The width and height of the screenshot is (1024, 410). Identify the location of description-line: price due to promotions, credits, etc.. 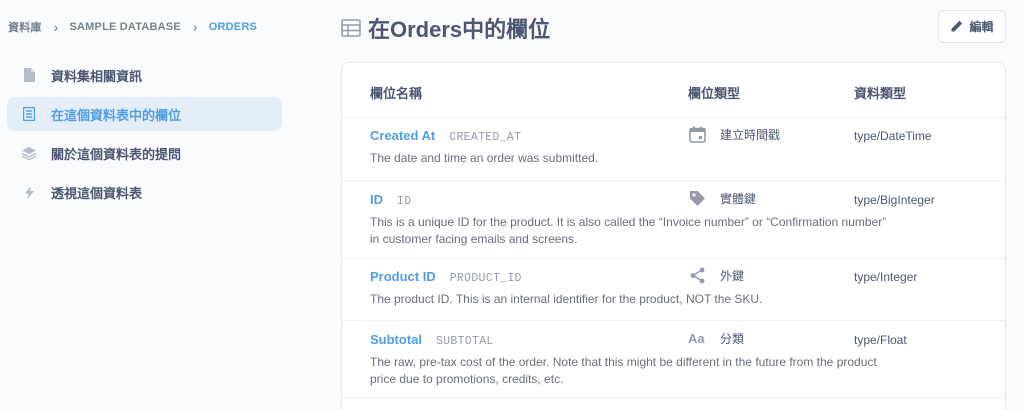
(467, 379).